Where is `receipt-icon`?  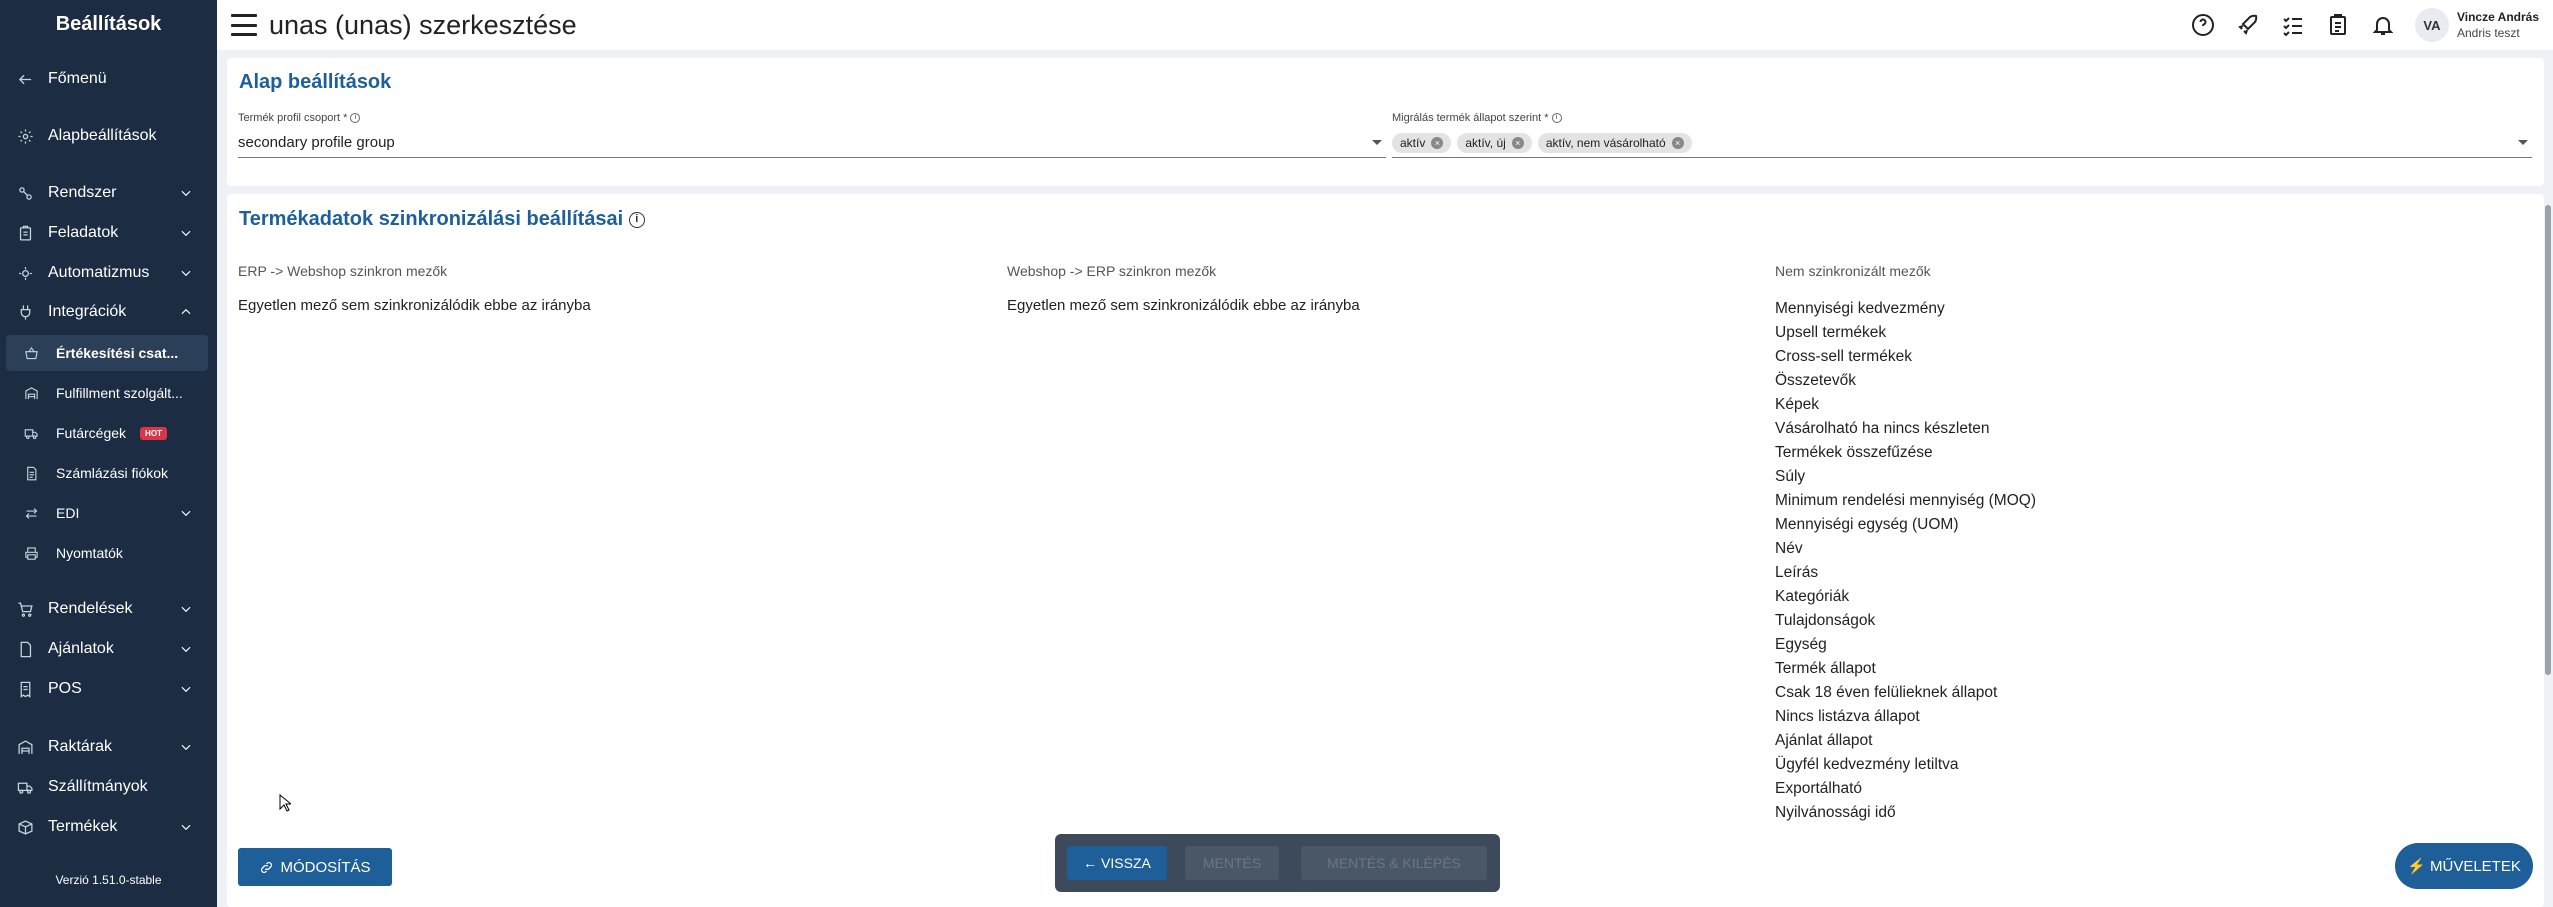
receipt-icon is located at coordinates (25, 689).